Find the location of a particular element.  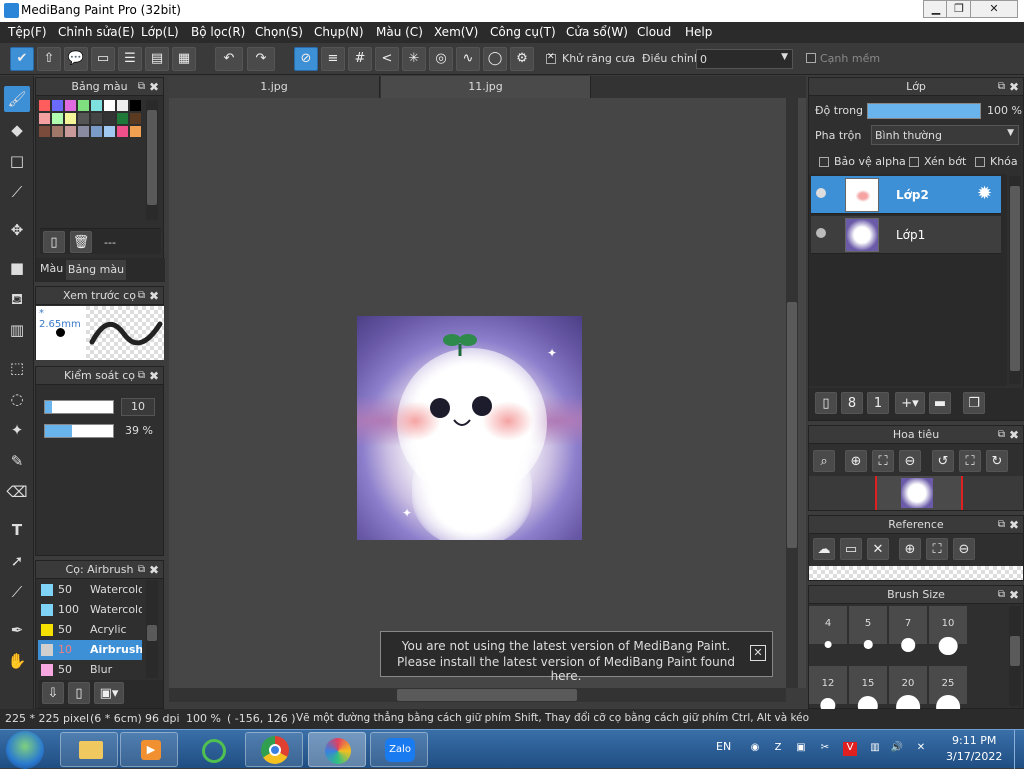

share-icon: ⇧ is located at coordinates (49, 59).